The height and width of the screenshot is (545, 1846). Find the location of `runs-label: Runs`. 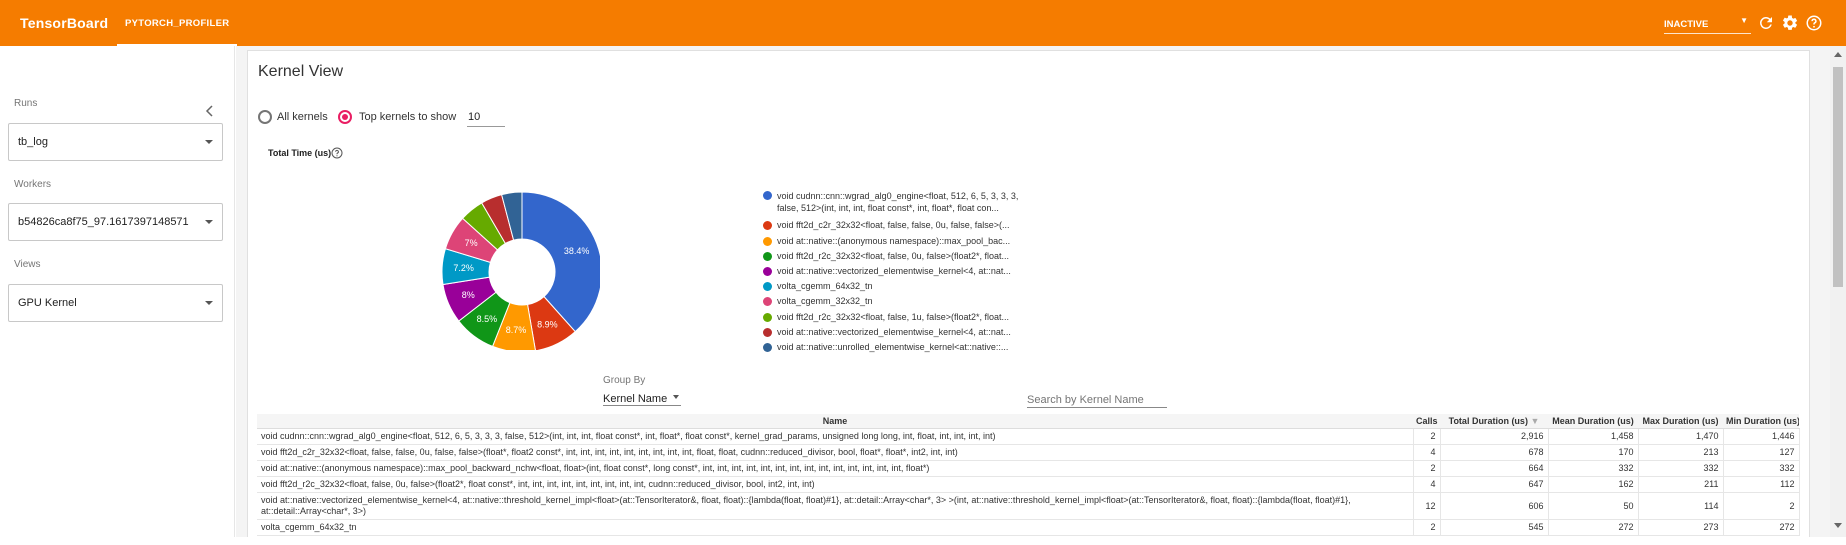

runs-label: Runs is located at coordinates (26, 103).